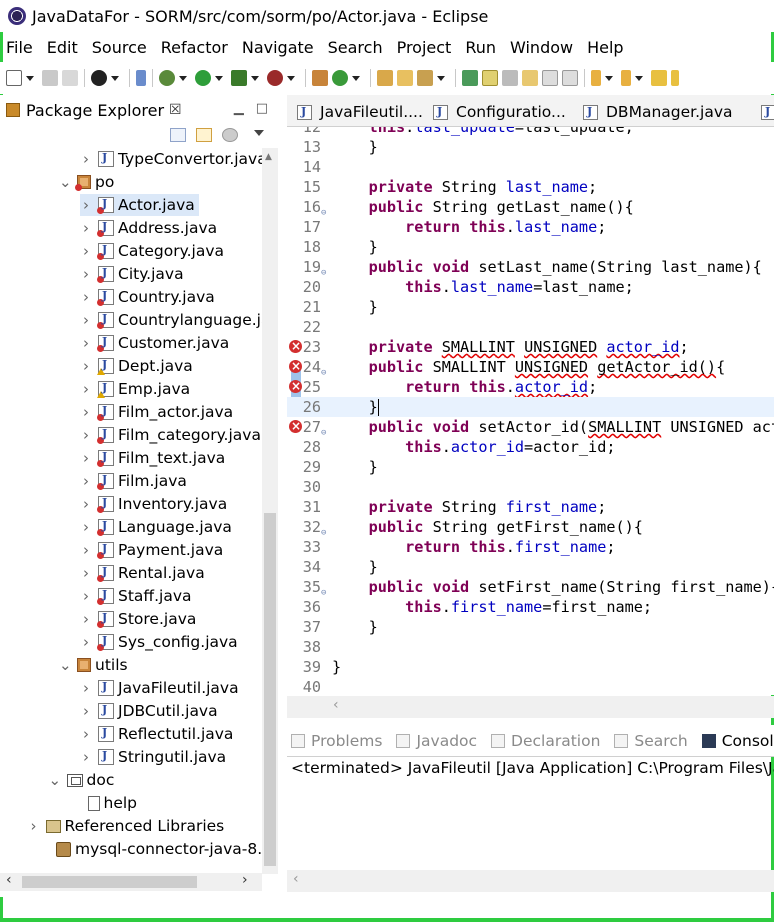 The height and width of the screenshot is (922, 774). I want to click on new-class-dropdown-icon, so click(356, 78).